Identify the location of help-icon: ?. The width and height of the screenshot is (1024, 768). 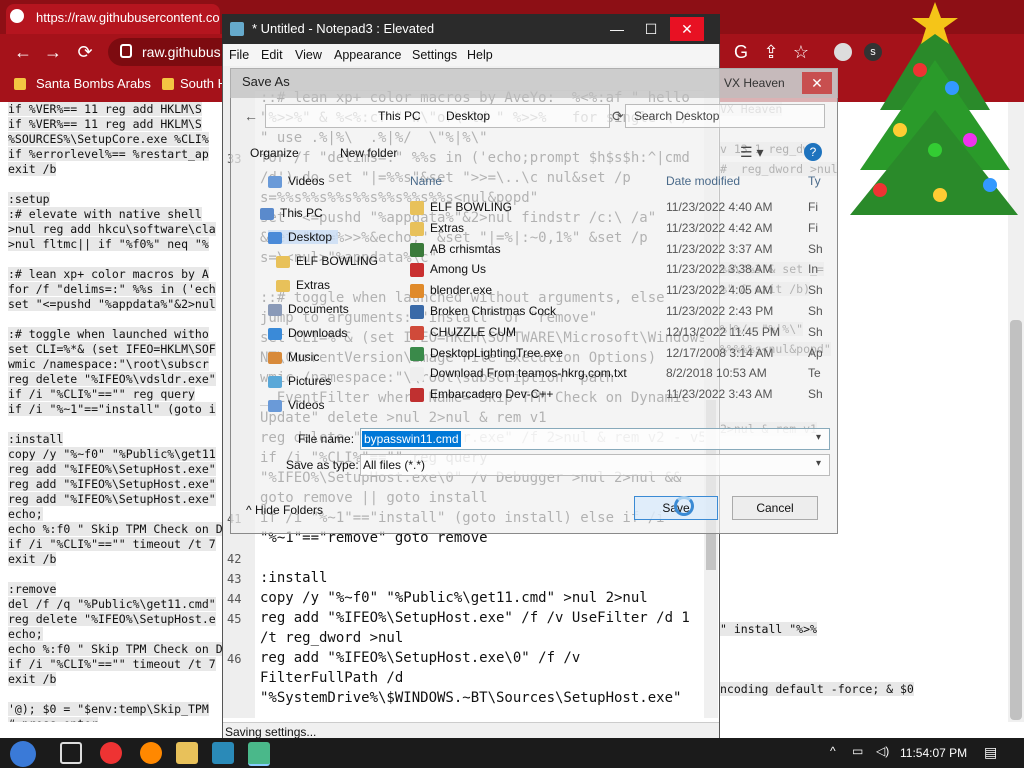
(813, 152).